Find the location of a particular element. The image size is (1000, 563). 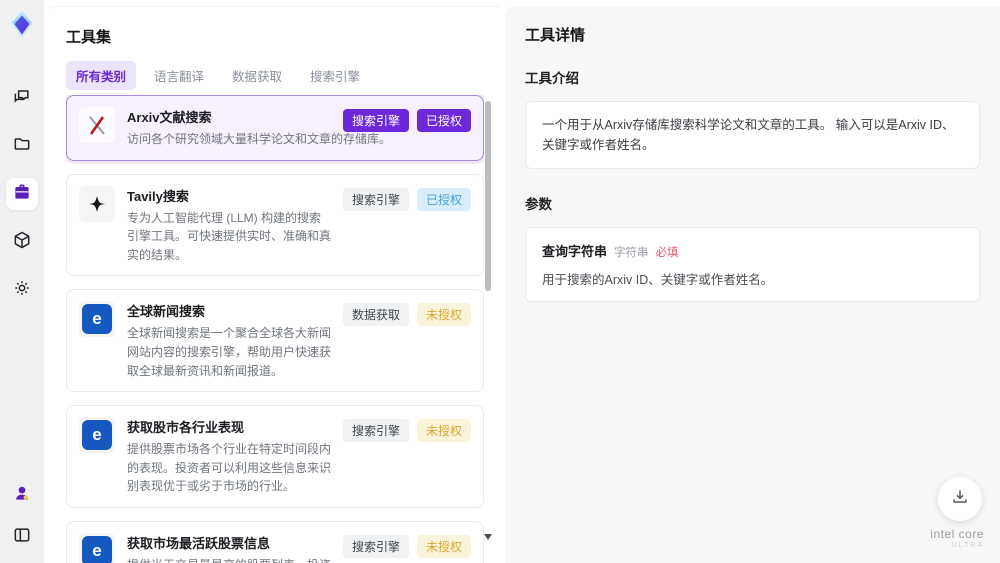

sidebar-item-models is located at coordinates (22, 242).